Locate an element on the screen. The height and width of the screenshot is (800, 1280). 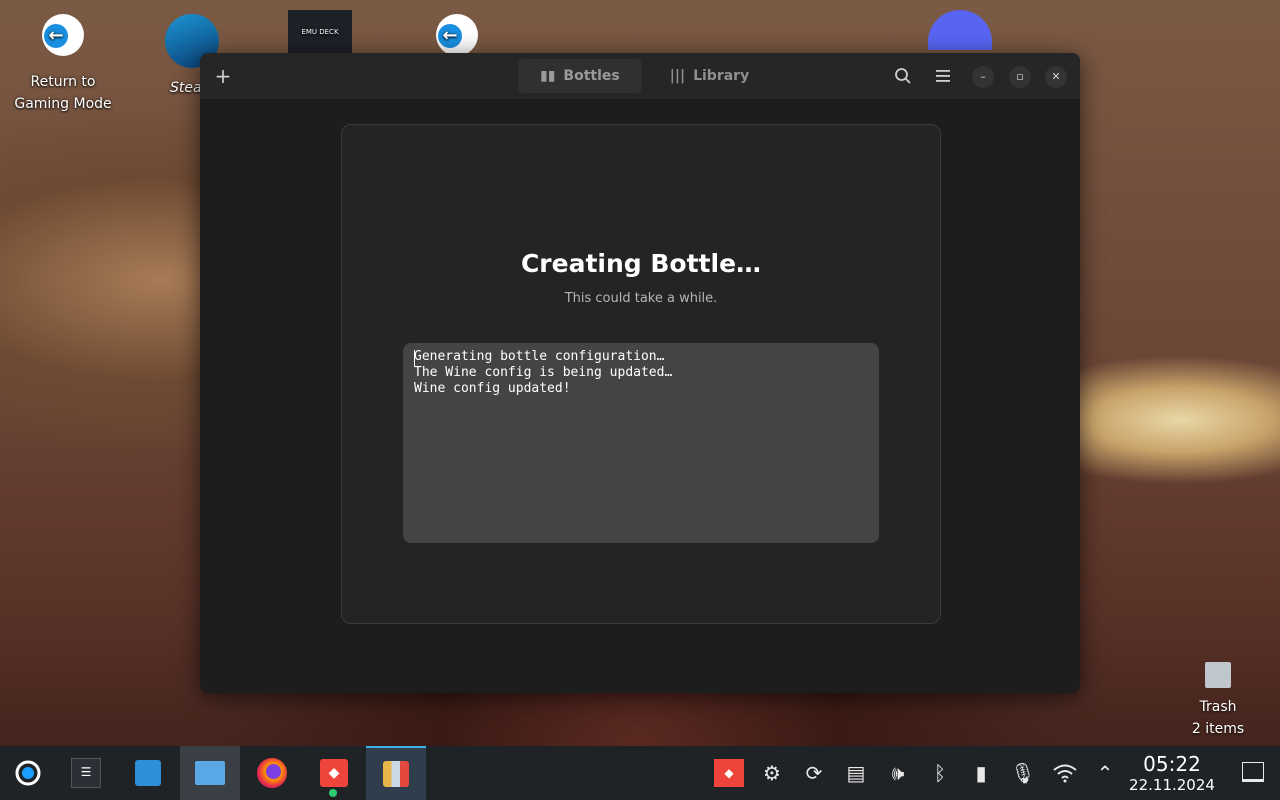
add-bottle-button: + is located at coordinates (223, 76).